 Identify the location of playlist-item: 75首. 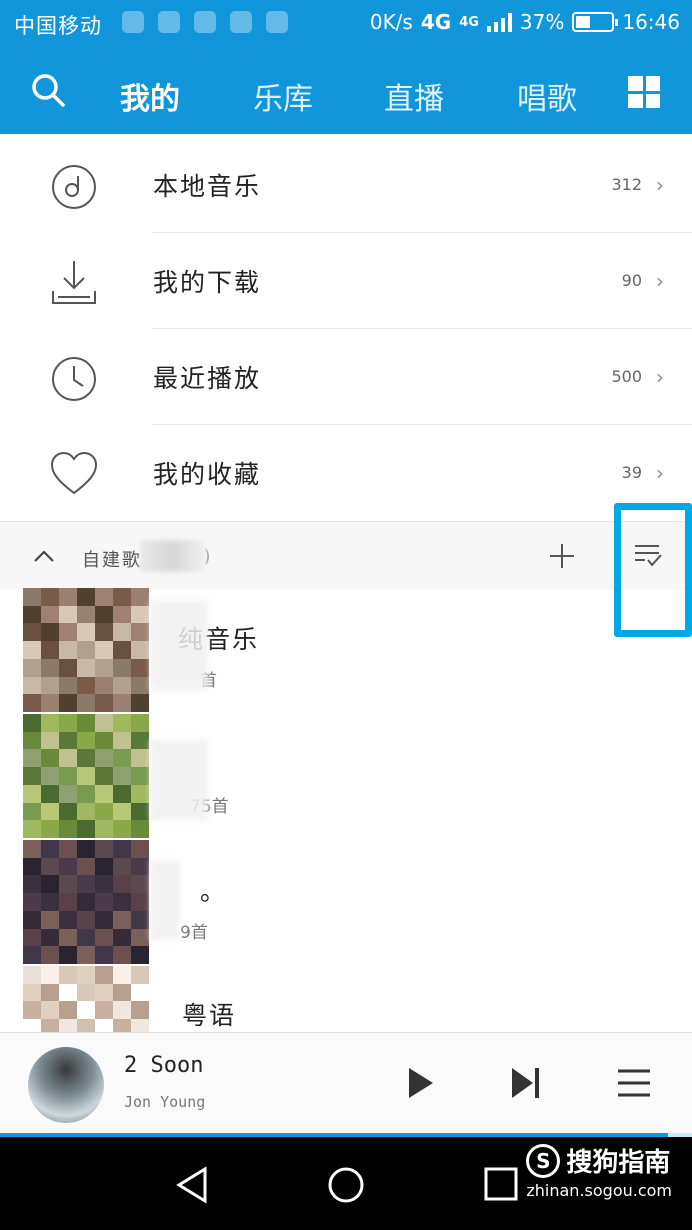
(346, 777).